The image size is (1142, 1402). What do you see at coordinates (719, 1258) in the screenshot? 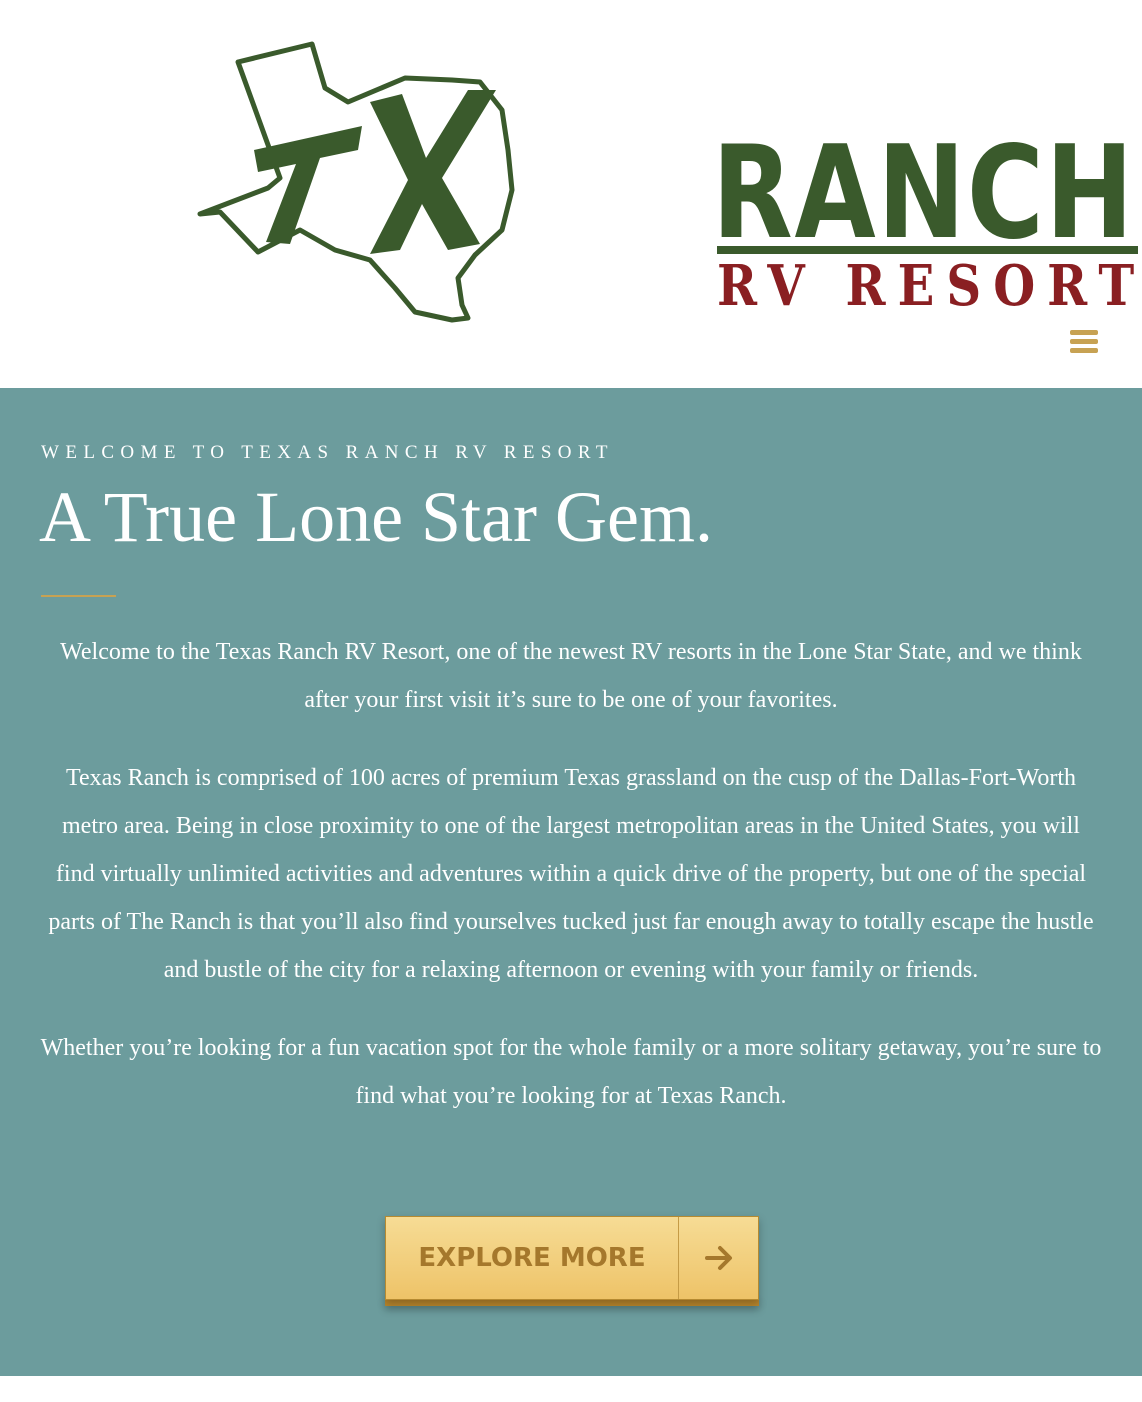
I see `arrow-right-icon` at bounding box center [719, 1258].